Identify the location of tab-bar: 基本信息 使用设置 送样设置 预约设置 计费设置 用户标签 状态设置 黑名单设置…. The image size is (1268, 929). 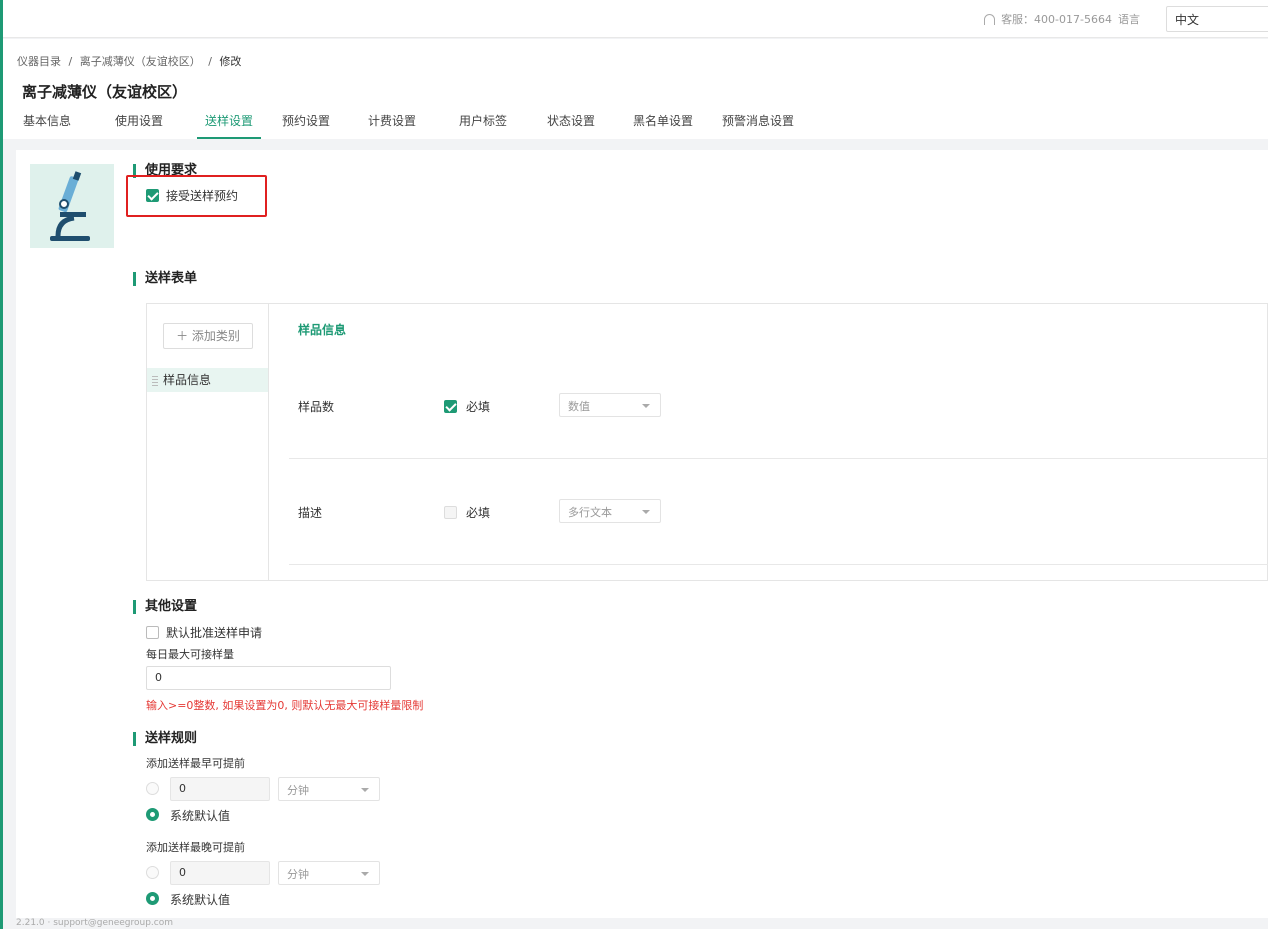
(419, 125).